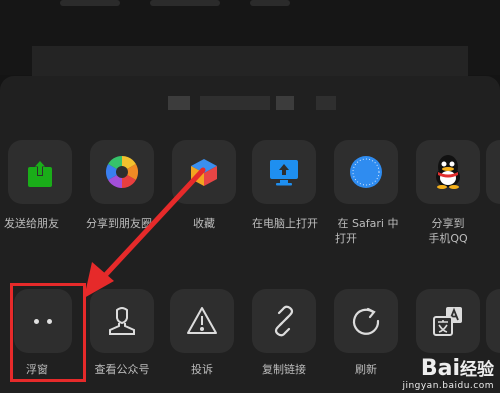  I want to click on baidu-jingyan-watermark: Bai经验 jingyan.baidu.com, so click(448, 374).